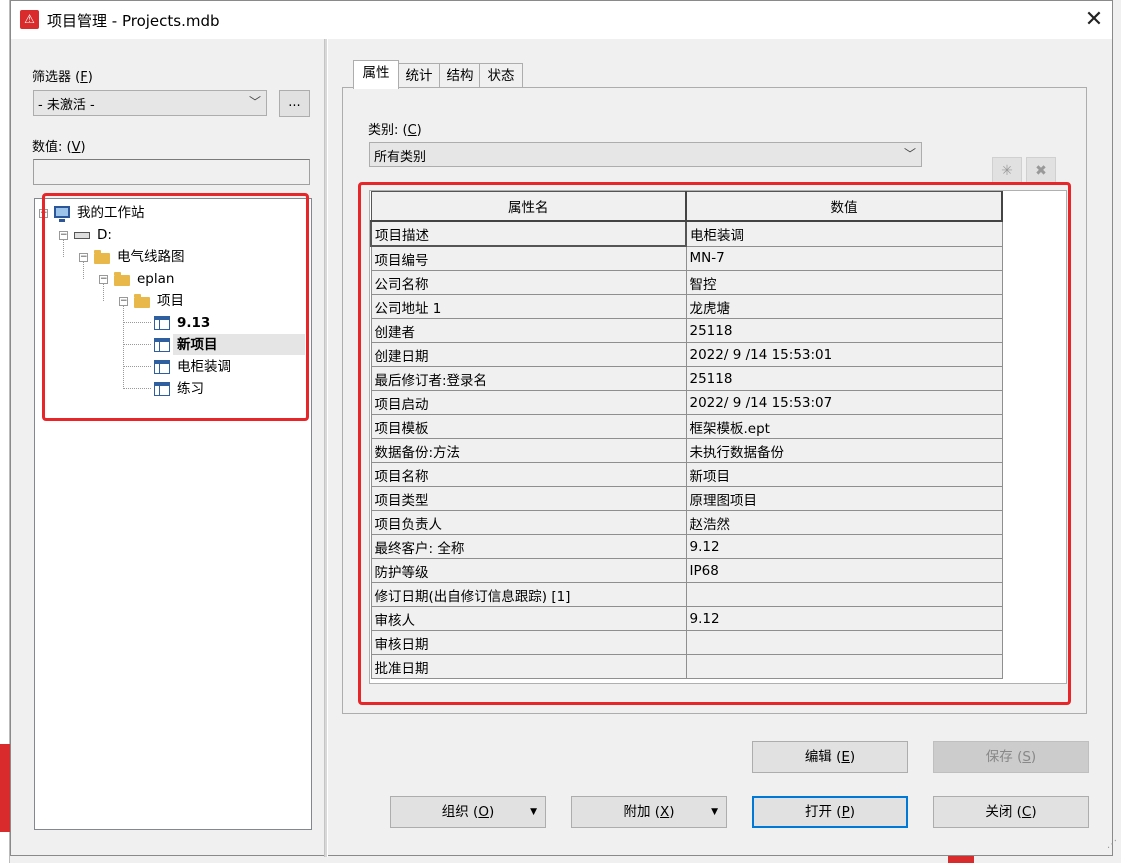  What do you see at coordinates (1011, 757) in the screenshot?
I see `save-button: 保存 (S)` at bounding box center [1011, 757].